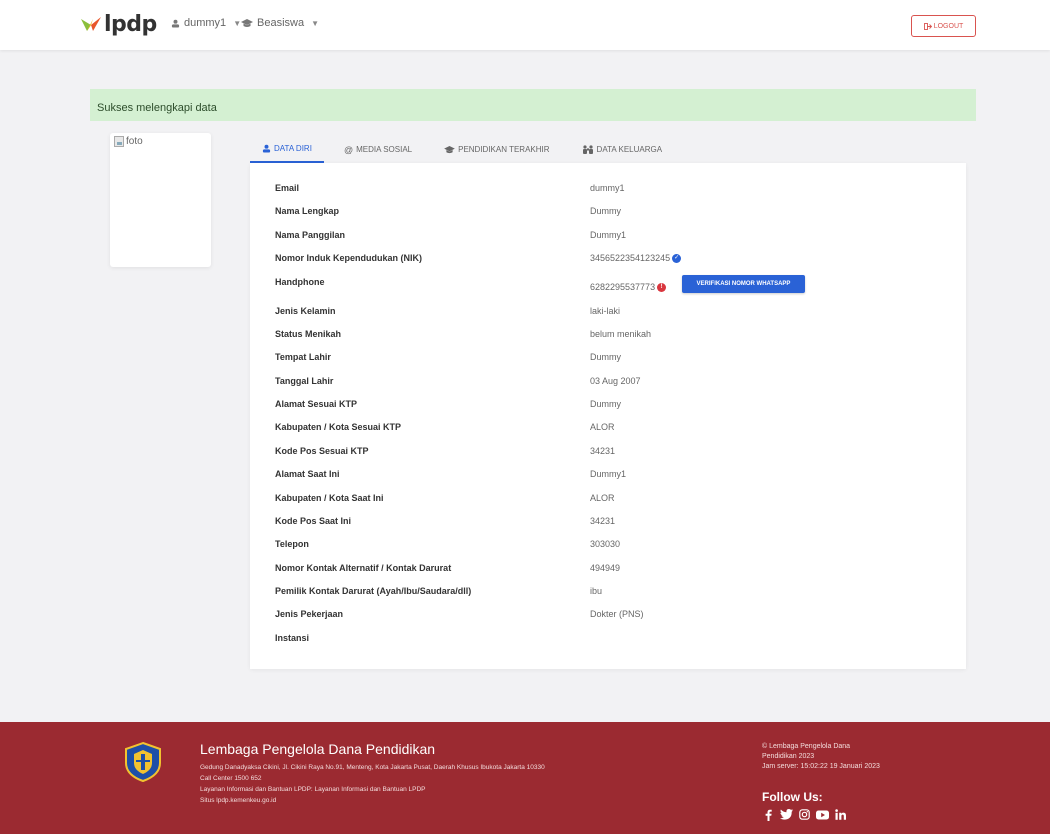 Image resolution: width=1050 pixels, height=834 pixels. I want to click on field-value: 6282295537773!, so click(628, 287).